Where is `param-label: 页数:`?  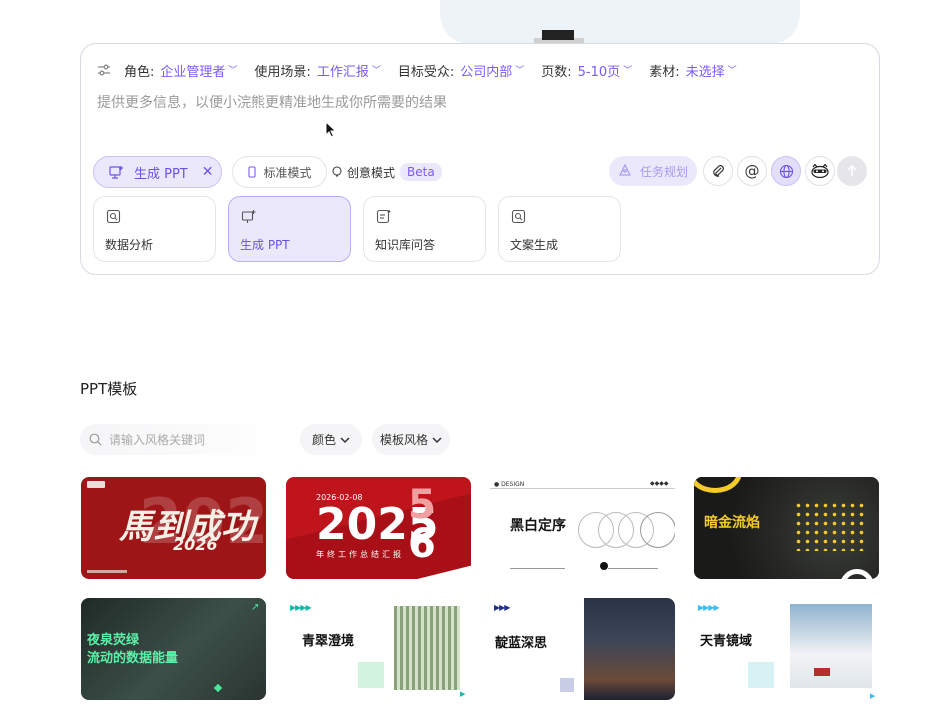 param-label: 页数: is located at coordinates (556, 72).